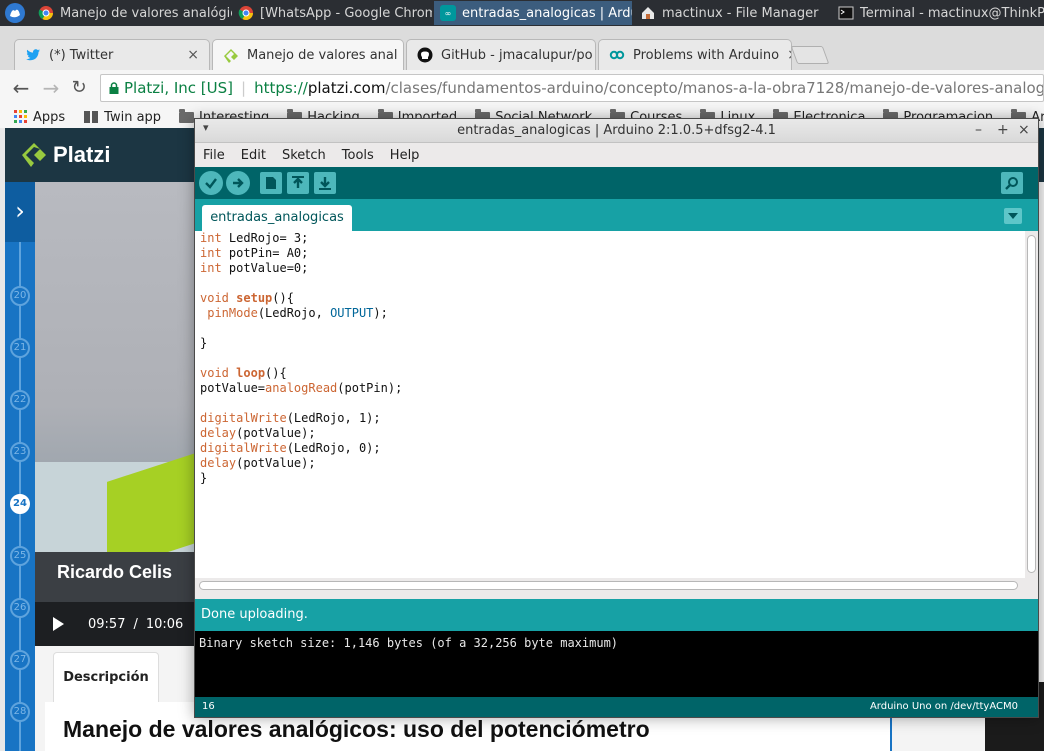 The height and width of the screenshot is (751, 1044). Describe the element at coordinates (49, 117) in the screenshot. I see `bookmark-label: Apps` at that location.